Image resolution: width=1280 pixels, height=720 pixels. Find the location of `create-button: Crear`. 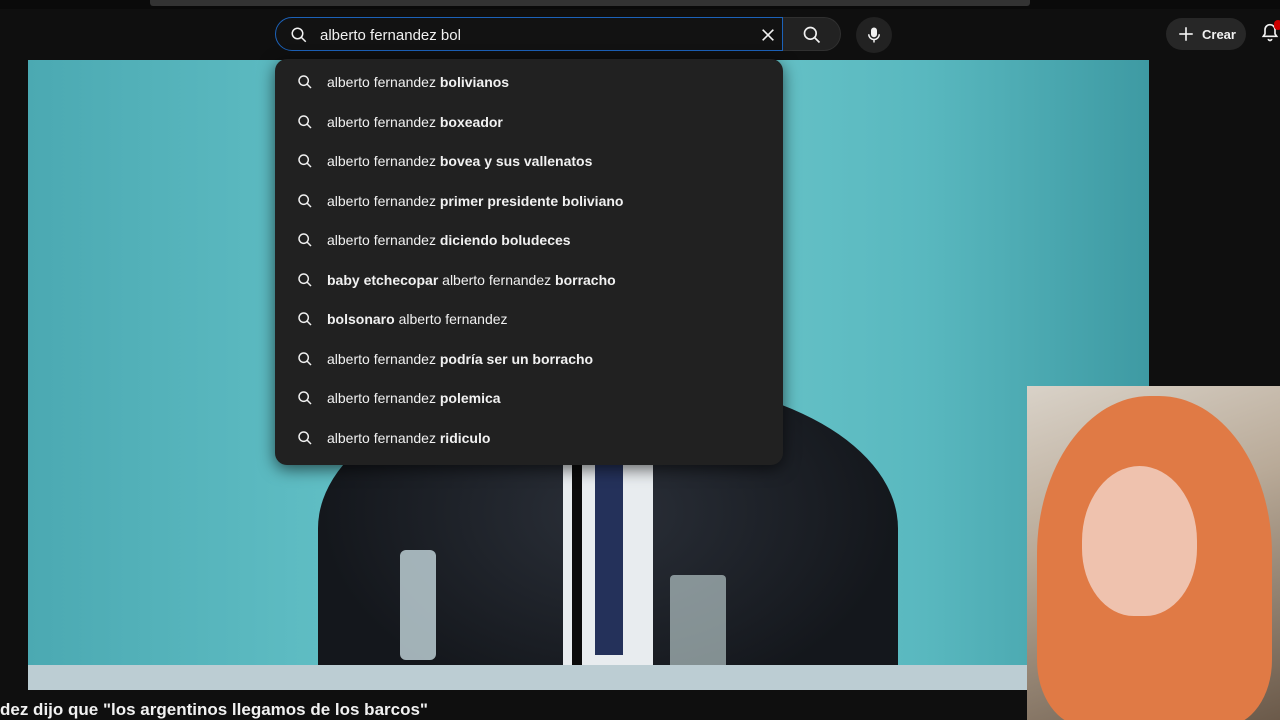

create-button: Crear is located at coordinates (1206, 34).